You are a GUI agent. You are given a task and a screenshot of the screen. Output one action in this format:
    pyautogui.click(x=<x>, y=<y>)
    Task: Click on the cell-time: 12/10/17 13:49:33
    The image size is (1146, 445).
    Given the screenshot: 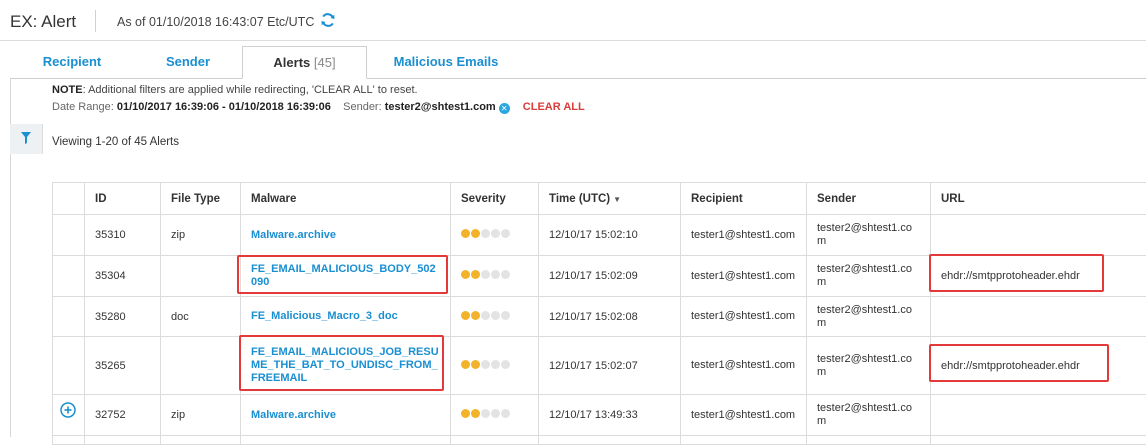 What is the action you would take?
    pyautogui.click(x=610, y=415)
    